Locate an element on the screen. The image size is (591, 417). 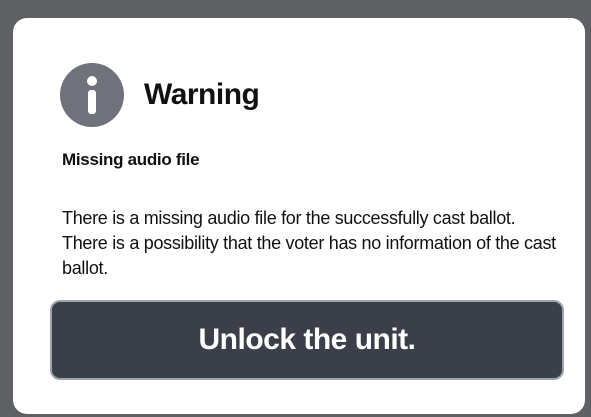
info-icon is located at coordinates (92, 95).